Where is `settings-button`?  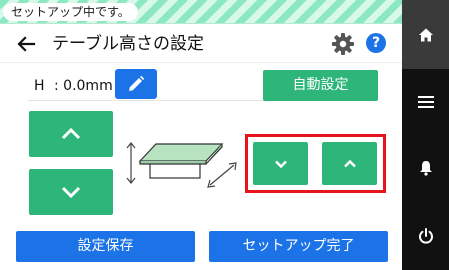
settings-button is located at coordinates (343, 44).